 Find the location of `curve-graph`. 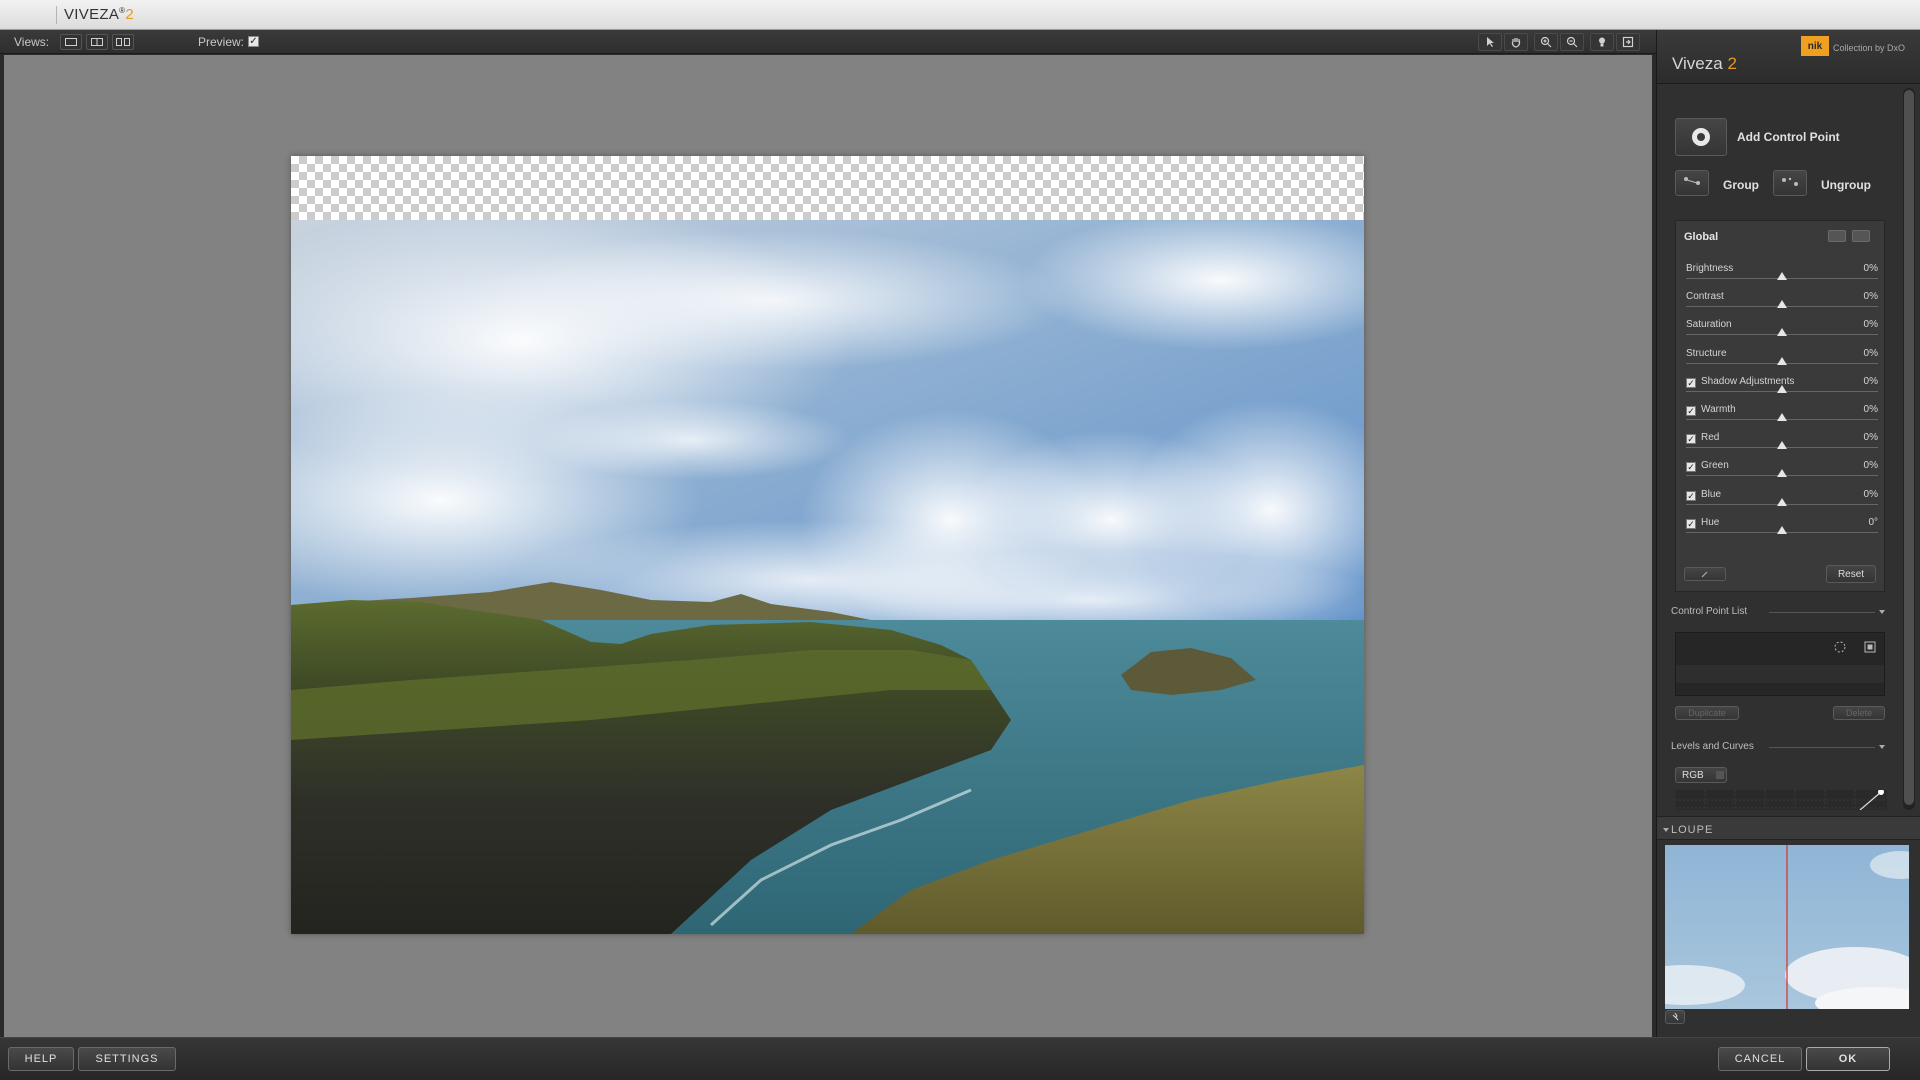

curve-graph is located at coordinates (1781, 800).